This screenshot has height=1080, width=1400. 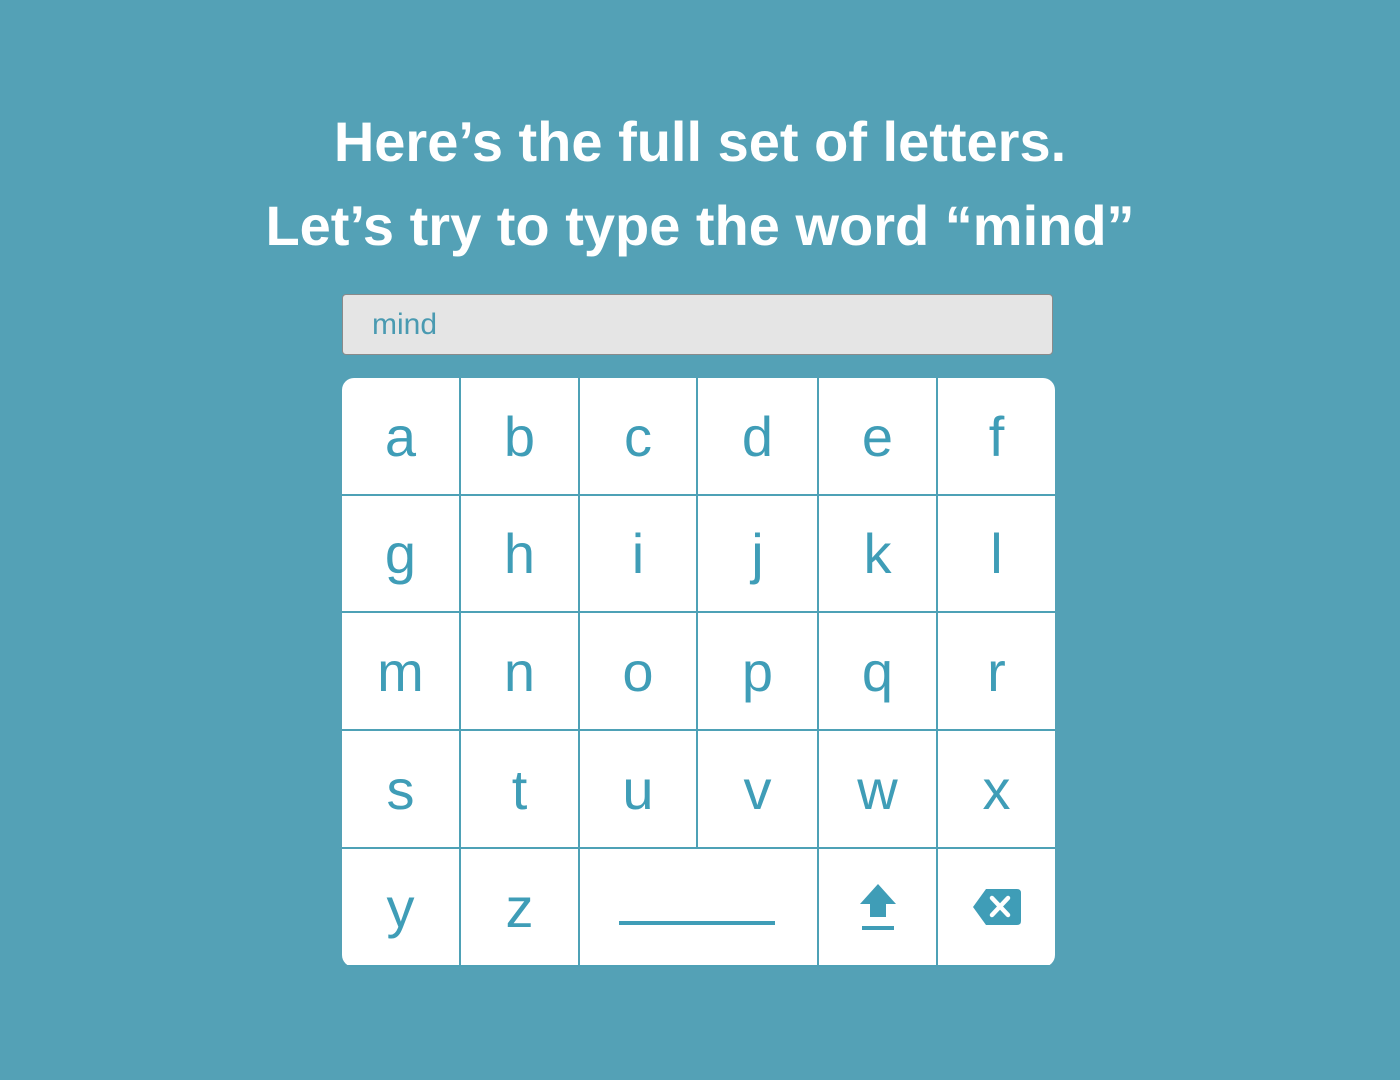 I want to click on key-q: q, so click(x=877, y=671).